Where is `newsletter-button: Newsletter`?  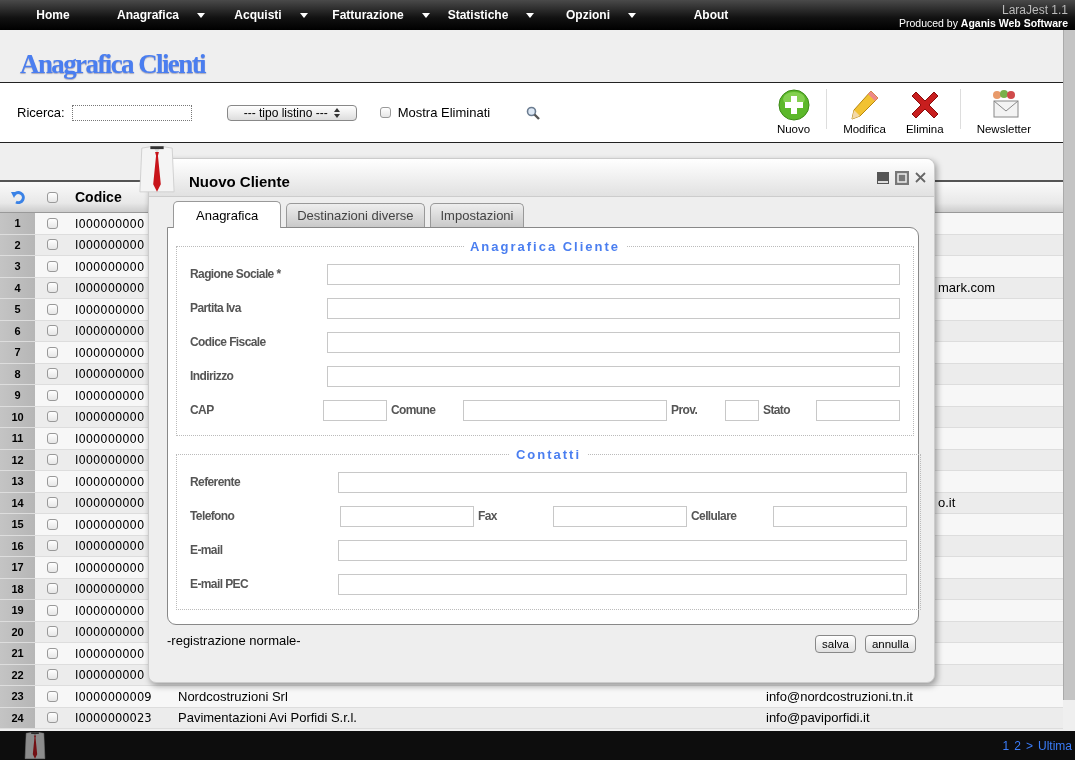 newsletter-button: Newsletter is located at coordinates (1003, 112).